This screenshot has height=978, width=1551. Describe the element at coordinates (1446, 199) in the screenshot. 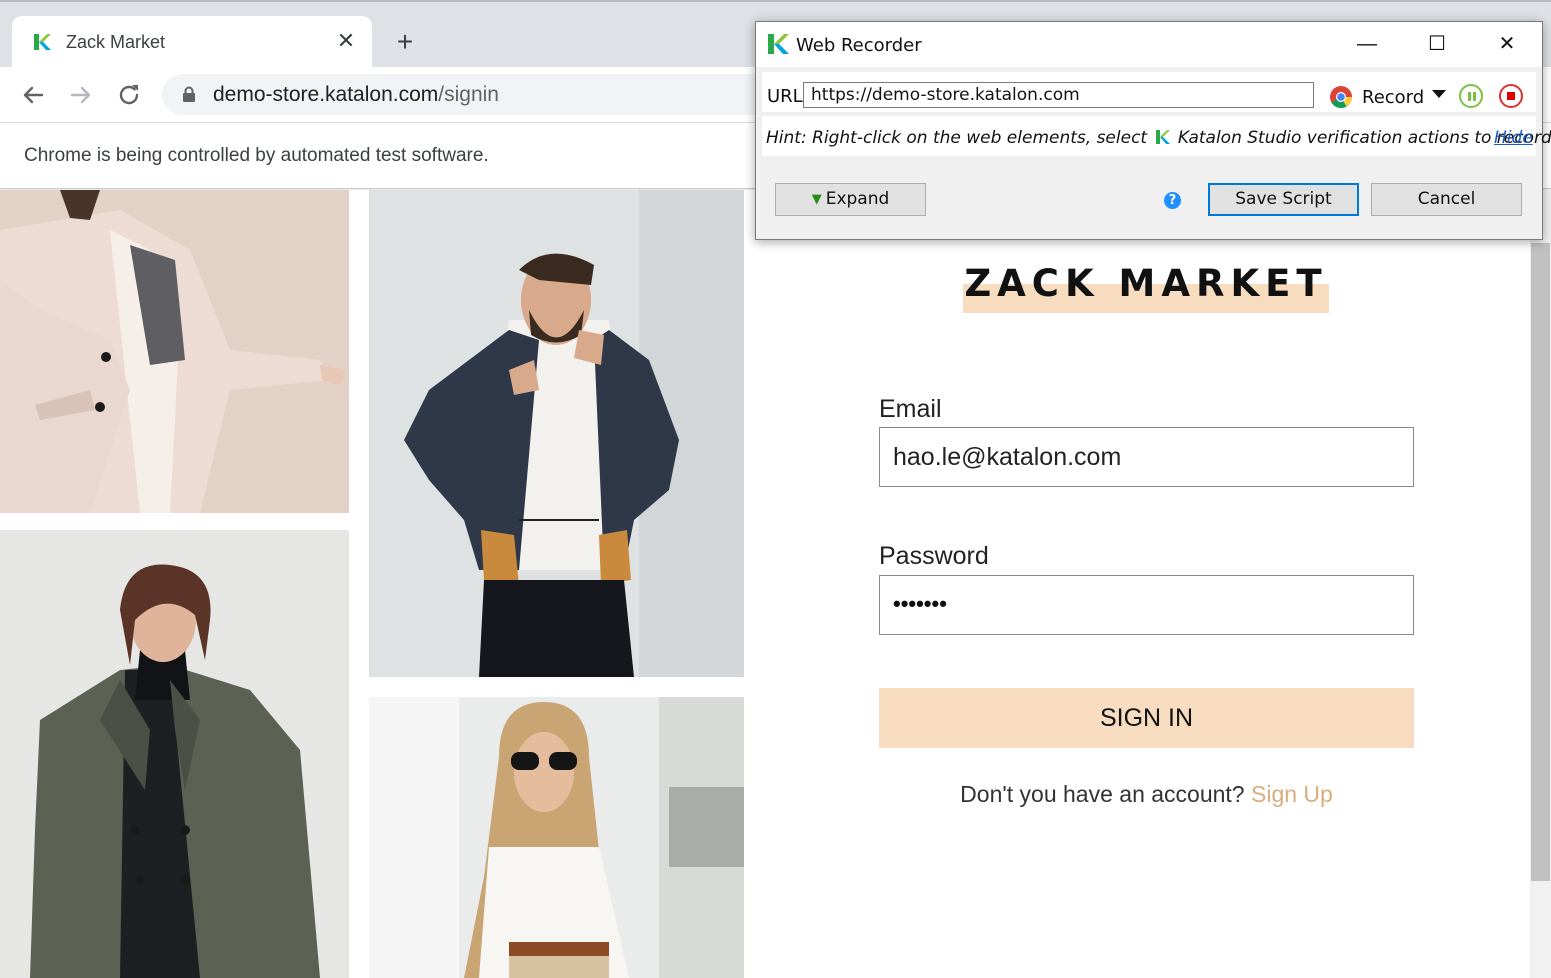

I see `cancel-button: Cancel` at that location.